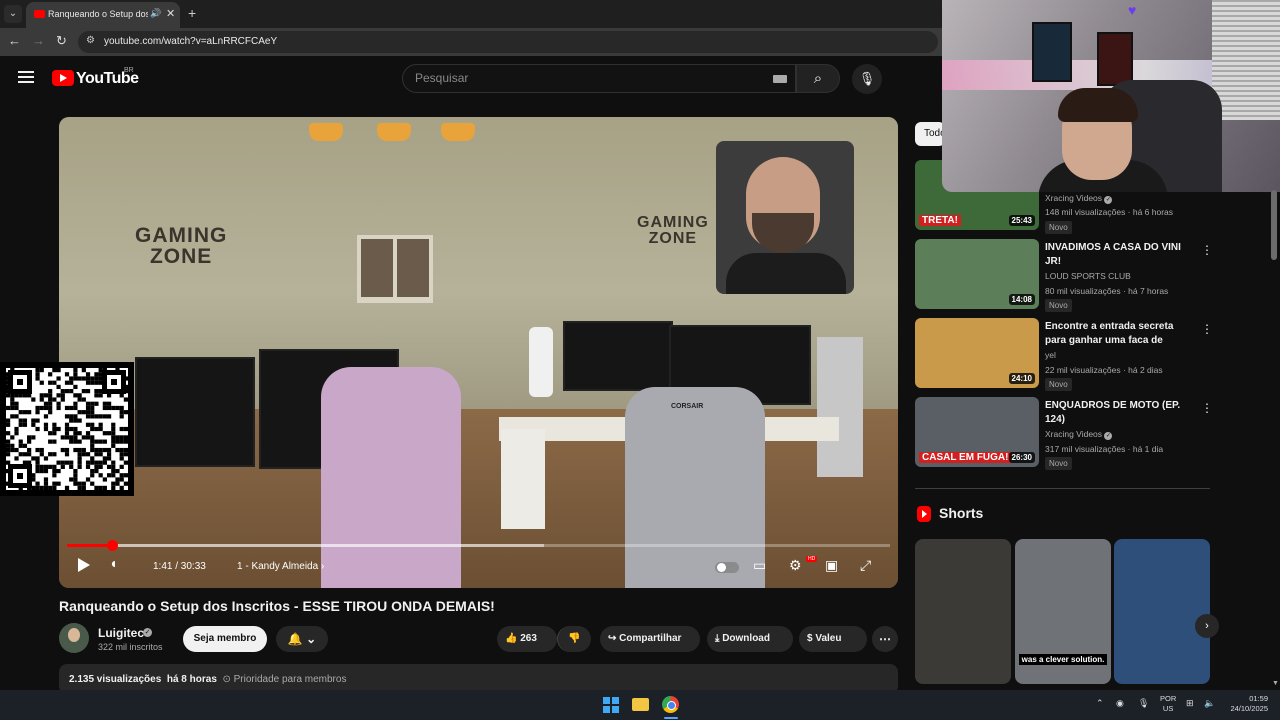  What do you see at coordinates (865, 565) in the screenshot?
I see `fullscreen-icon: ⤢` at bounding box center [865, 565].